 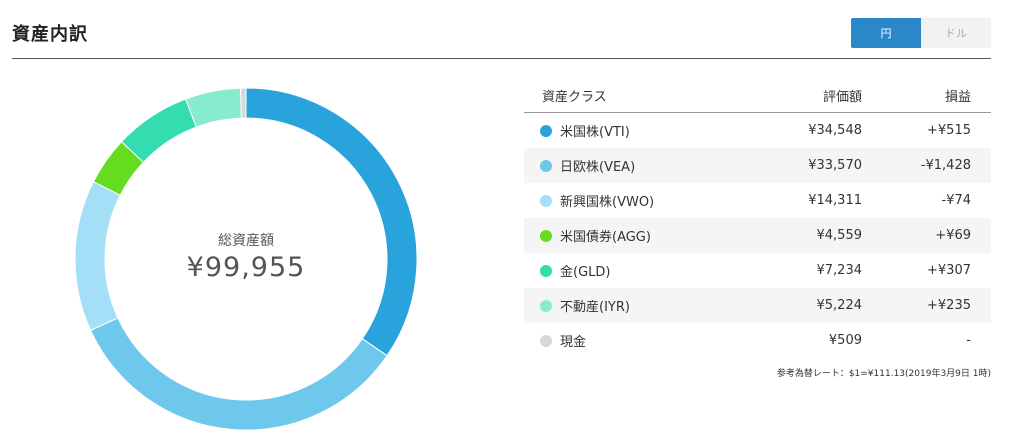 What do you see at coordinates (757, 131) in the screenshot?
I see `table-row: 米国株(VTI) ¥34,548 +¥515` at bounding box center [757, 131].